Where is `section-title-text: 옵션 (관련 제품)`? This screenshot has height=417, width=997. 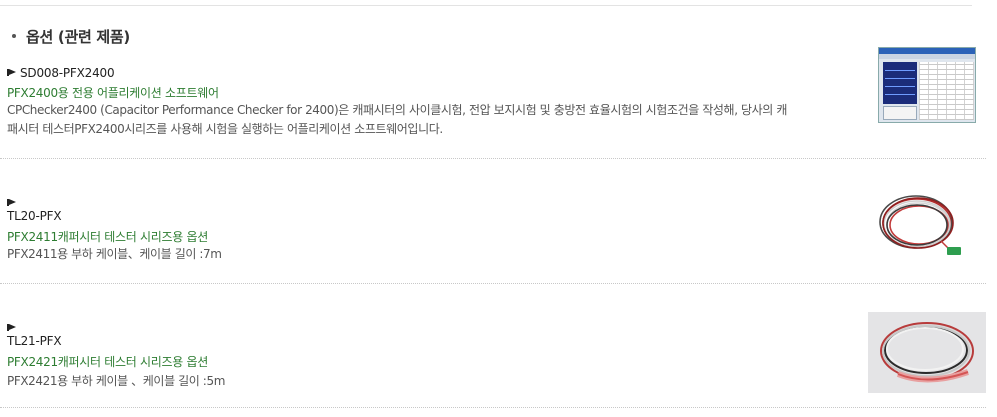
section-title-text: 옵션 (관련 제품) is located at coordinates (78, 37).